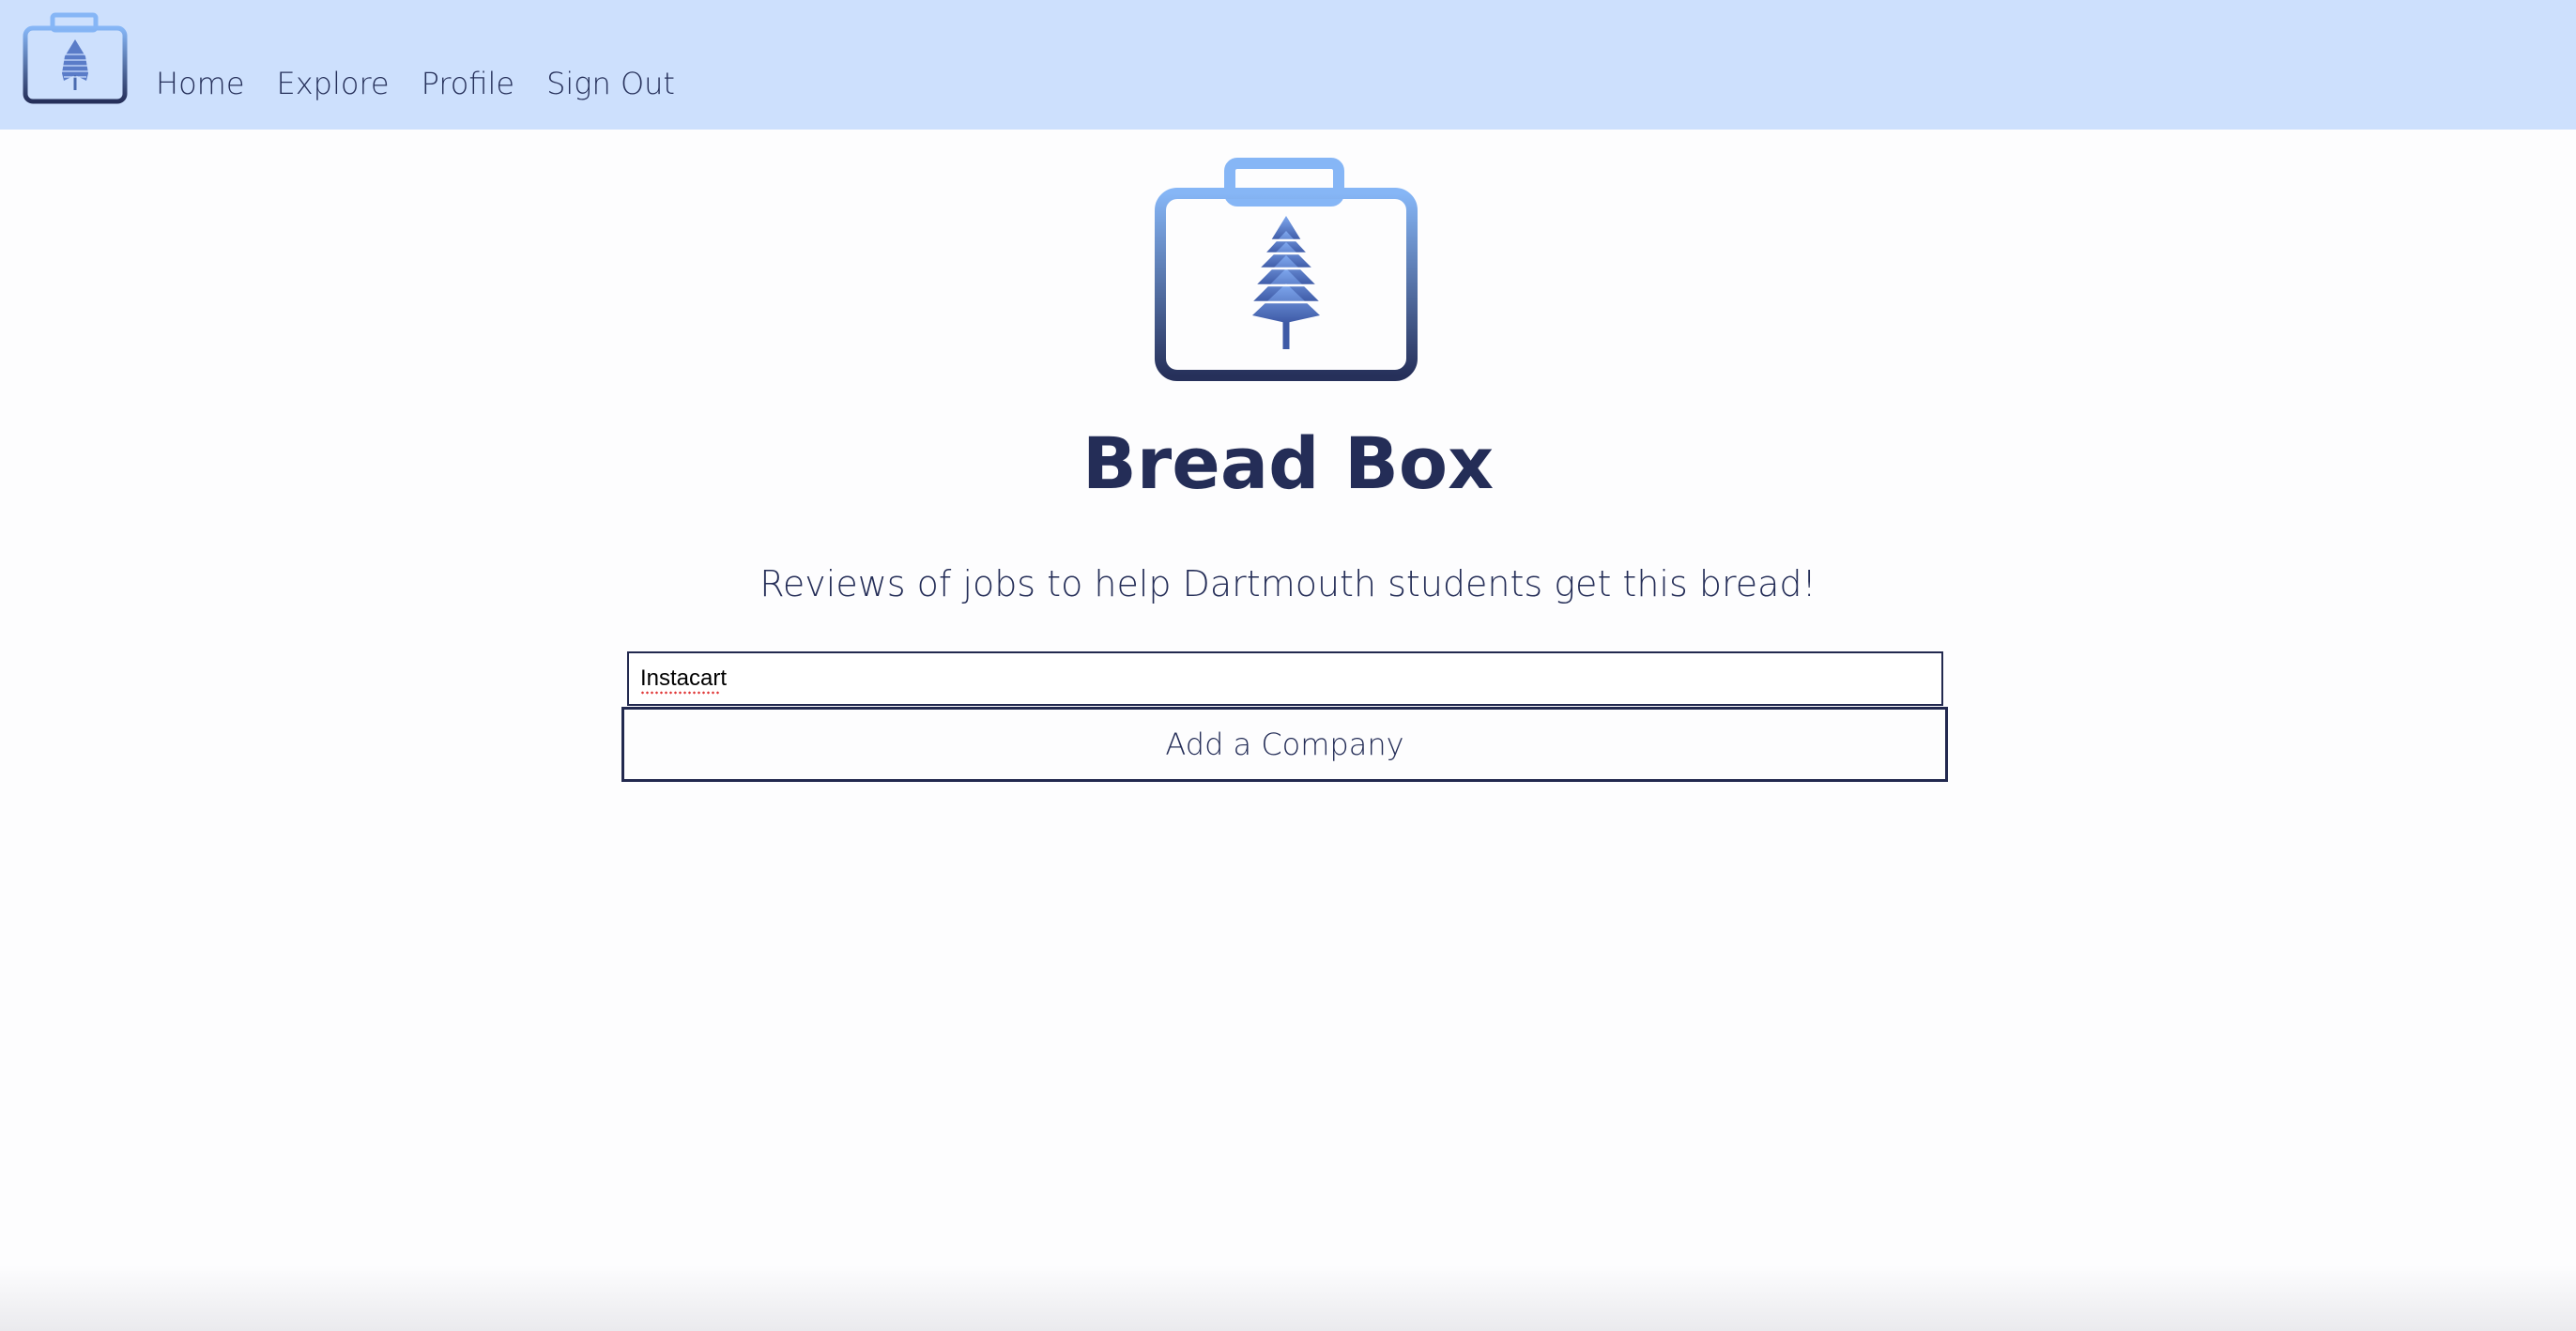 The width and height of the screenshot is (2576, 1331). Describe the element at coordinates (469, 83) in the screenshot. I see `nav-profile-link: Profile` at that location.